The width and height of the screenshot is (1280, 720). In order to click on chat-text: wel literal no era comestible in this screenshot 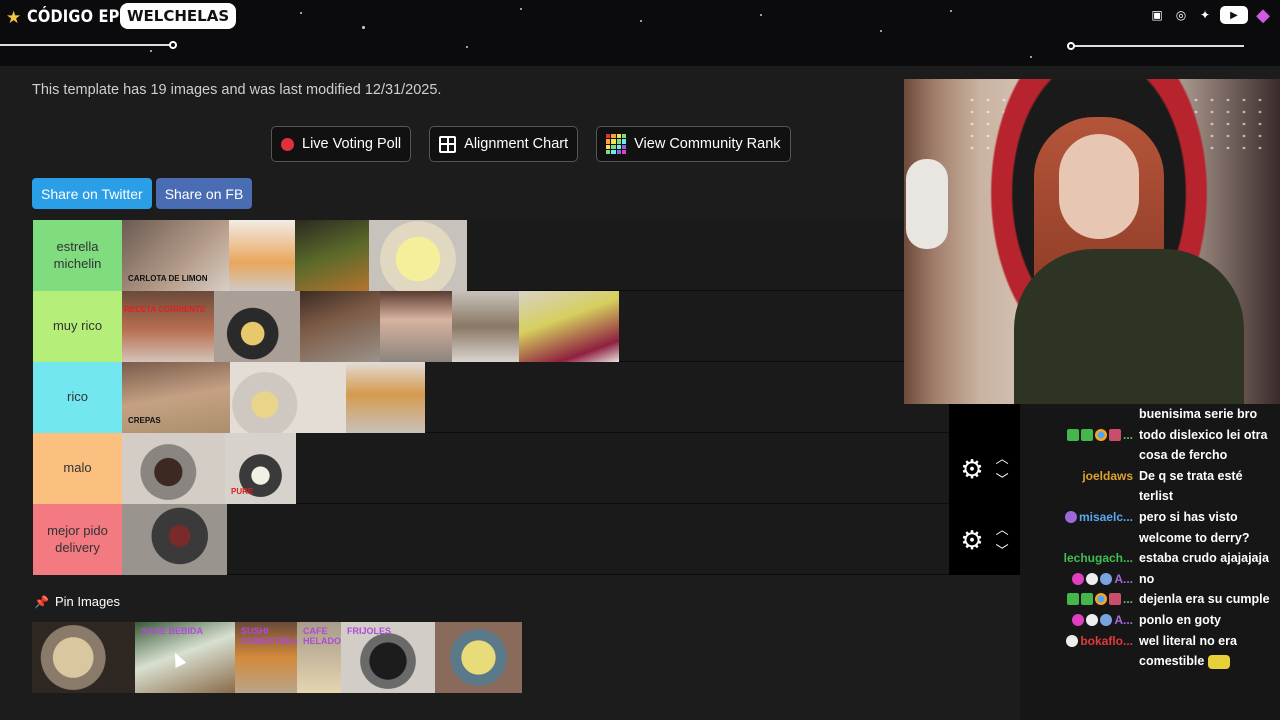, I will do `click(1188, 651)`.